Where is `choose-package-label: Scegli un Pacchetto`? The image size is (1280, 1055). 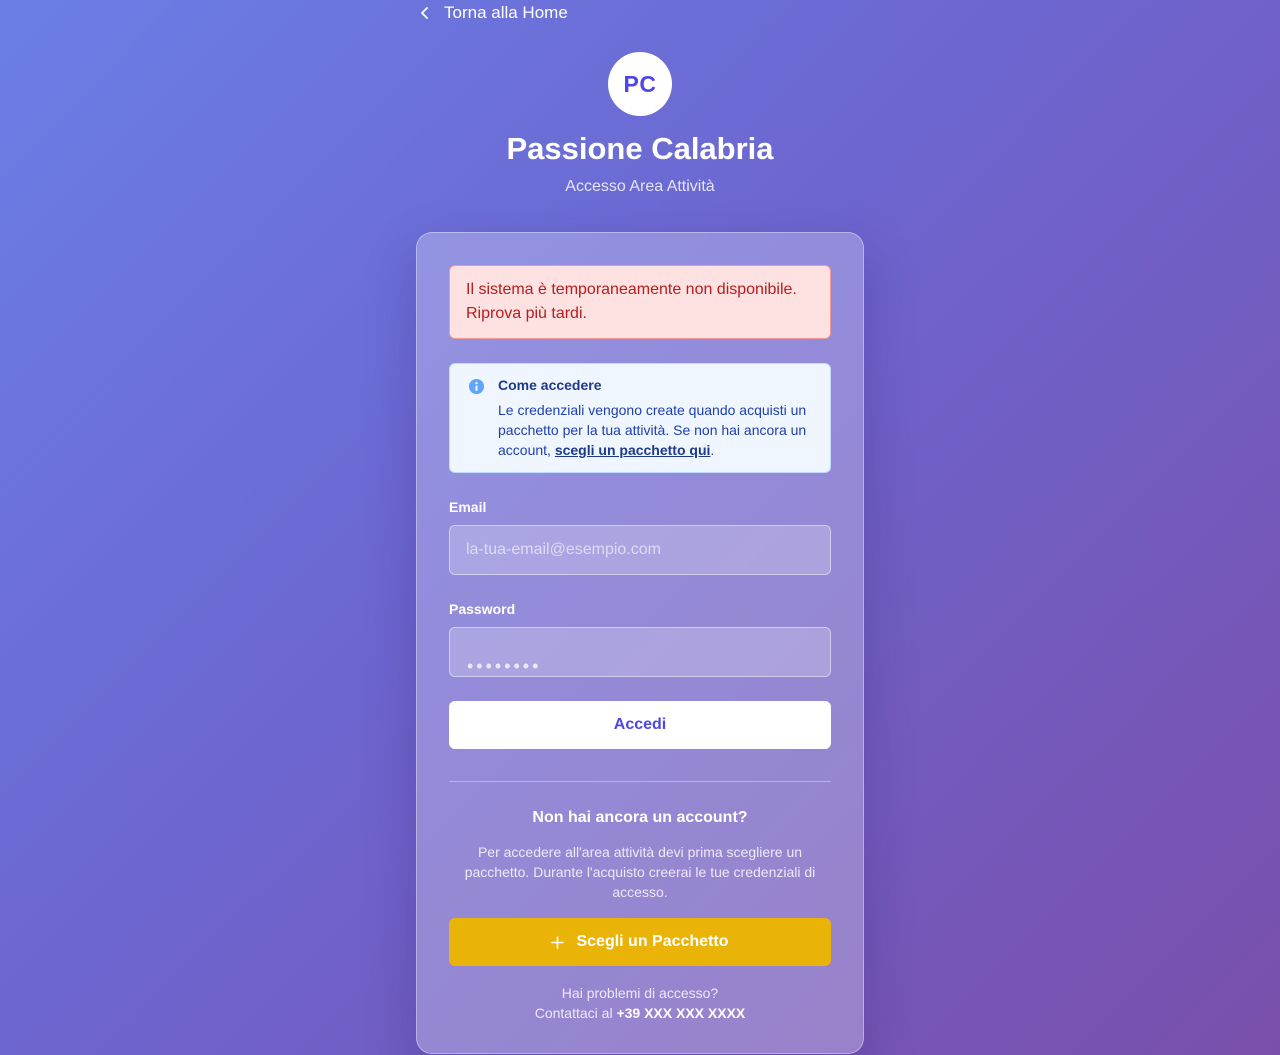
choose-package-label: Scegli un Pacchetto is located at coordinates (652, 941).